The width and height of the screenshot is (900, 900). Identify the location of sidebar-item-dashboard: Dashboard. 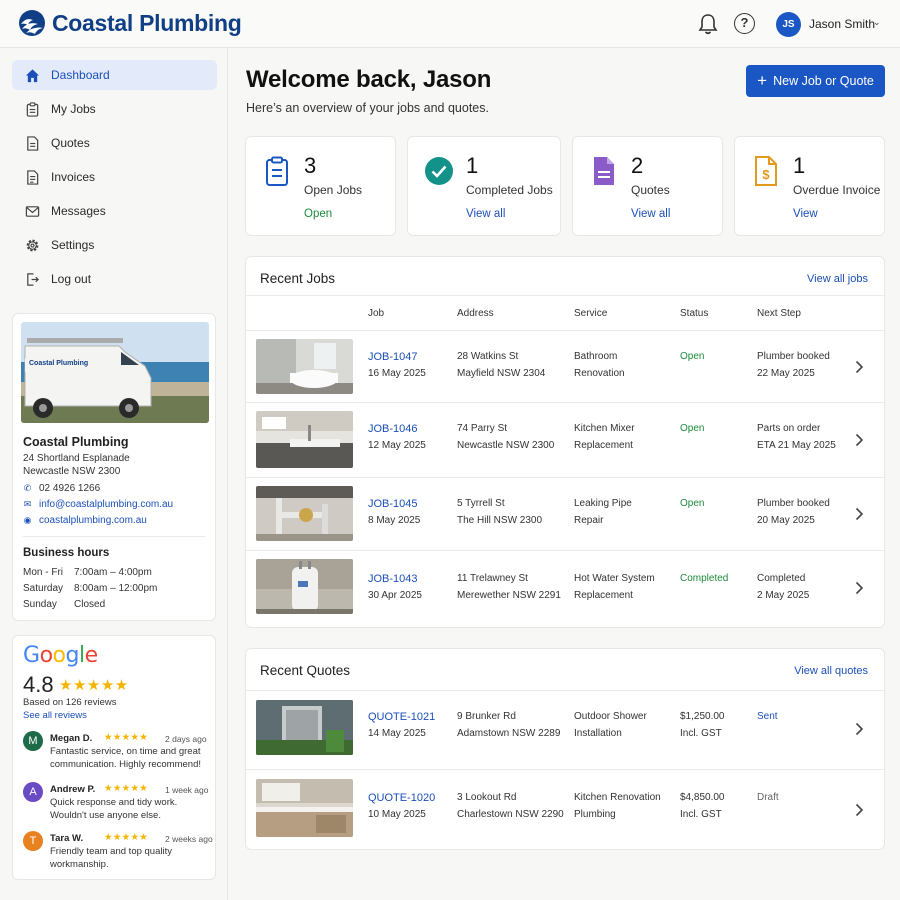
(114, 75).